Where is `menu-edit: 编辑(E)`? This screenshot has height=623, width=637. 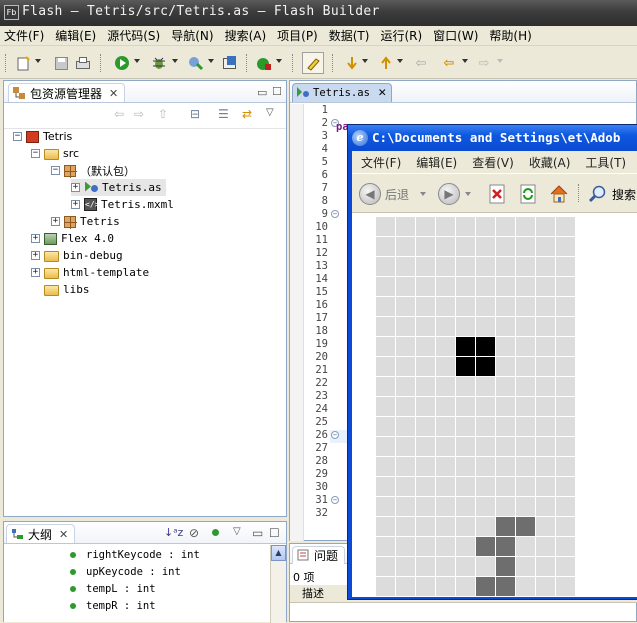
menu-edit: 编辑(E) is located at coordinates (75, 35).